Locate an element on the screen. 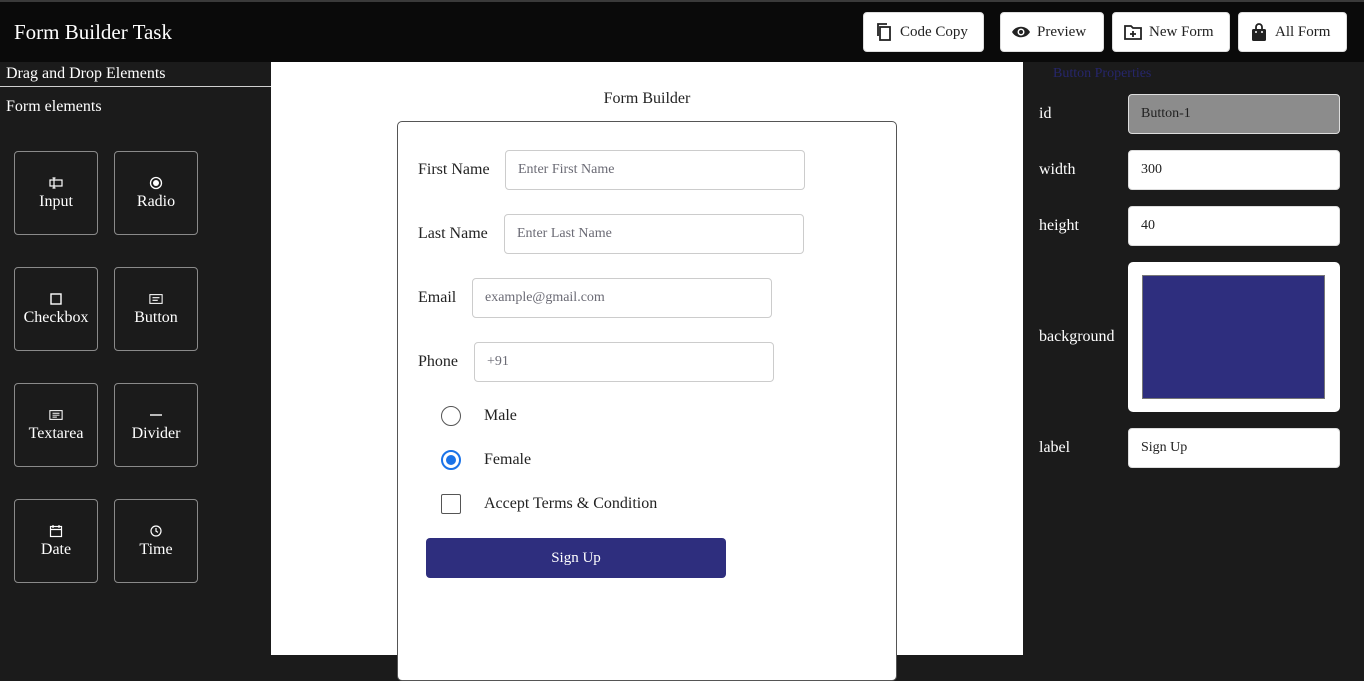  new-form-label: New Form is located at coordinates (1181, 31).